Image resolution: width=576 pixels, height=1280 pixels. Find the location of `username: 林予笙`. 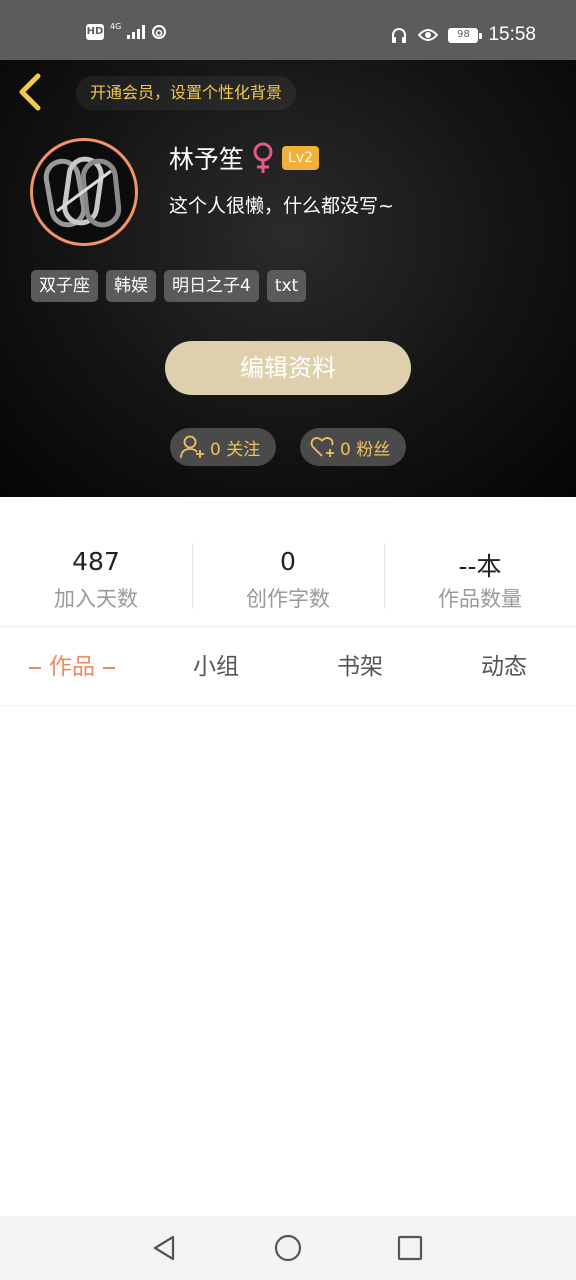

username: 林予笙 is located at coordinates (207, 159).